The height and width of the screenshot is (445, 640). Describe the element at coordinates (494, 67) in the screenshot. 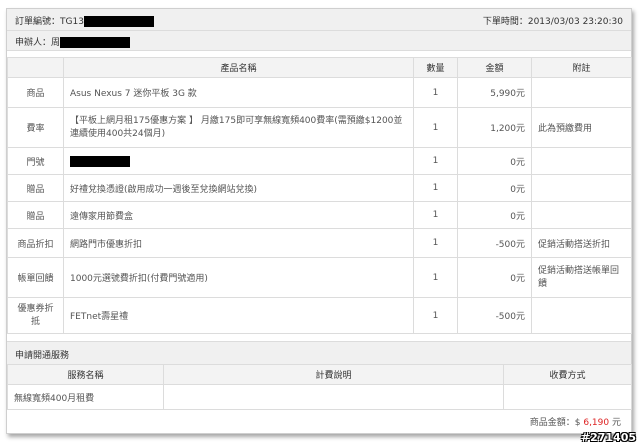

I see `col-amount: 金額` at that location.